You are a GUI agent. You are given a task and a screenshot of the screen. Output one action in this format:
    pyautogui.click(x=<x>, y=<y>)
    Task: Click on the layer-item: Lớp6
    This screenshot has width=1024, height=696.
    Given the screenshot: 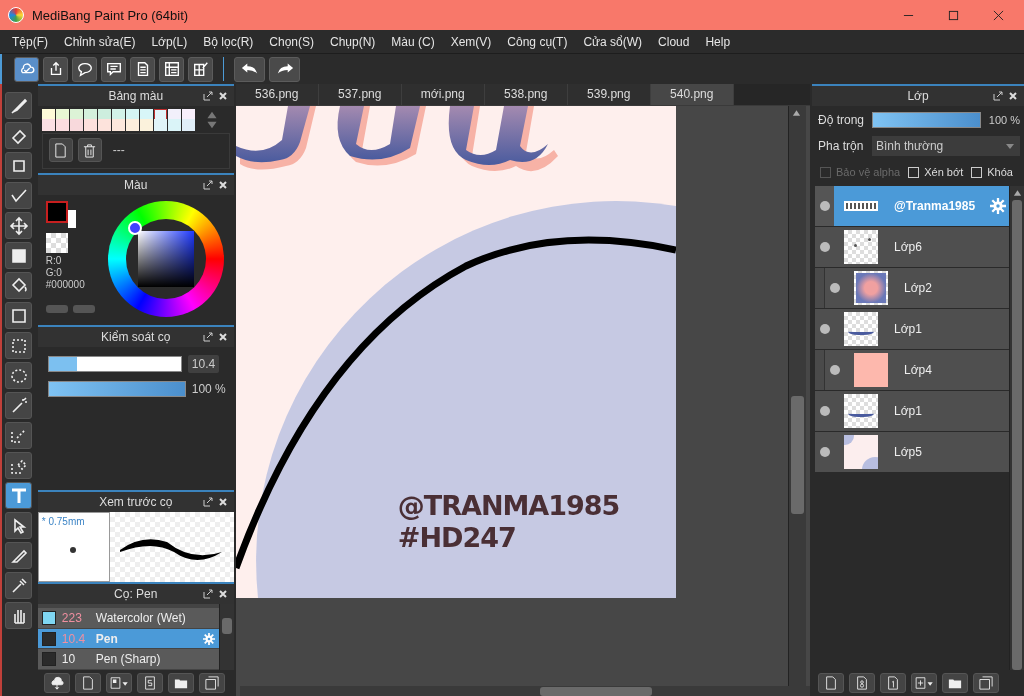 What is the action you would take?
    pyautogui.click(x=912, y=247)
    